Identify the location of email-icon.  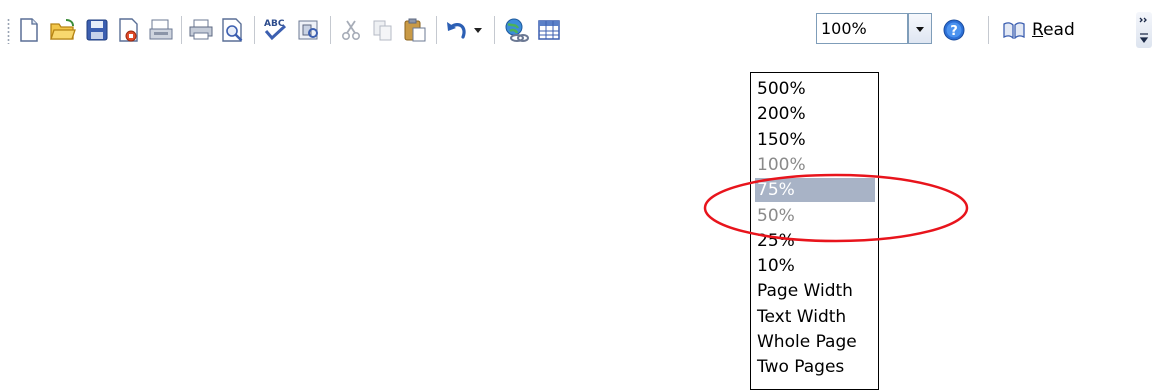
(161, 29).